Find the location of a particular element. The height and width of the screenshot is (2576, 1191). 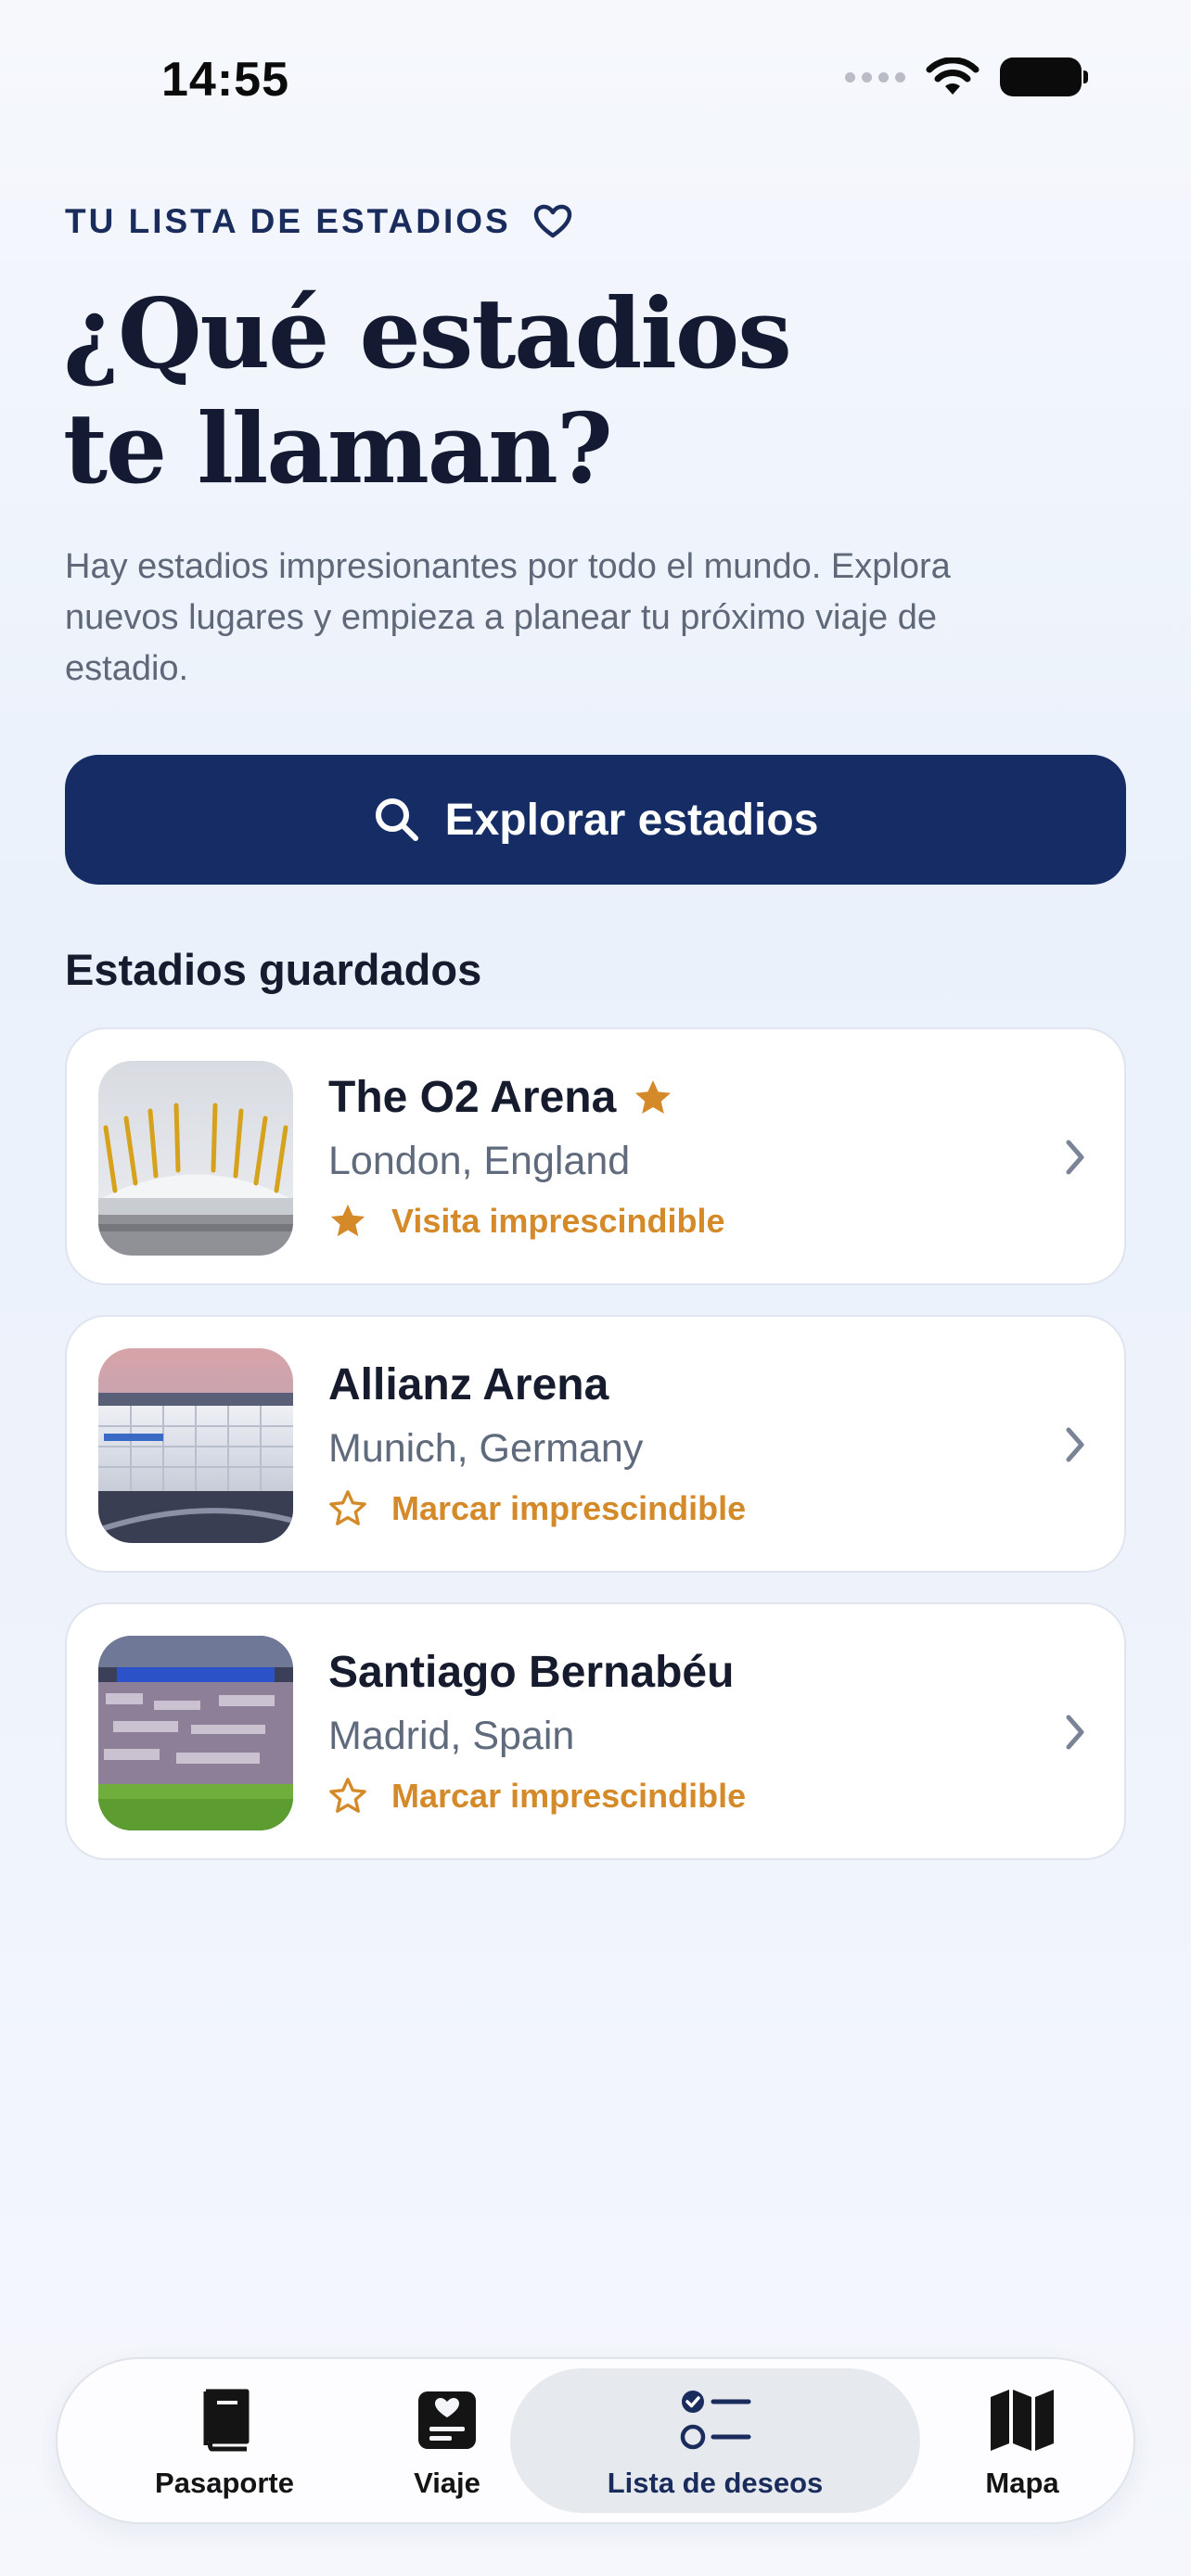

tab-pasaporte: Pasaporte is located at coordinates (224, 2440).